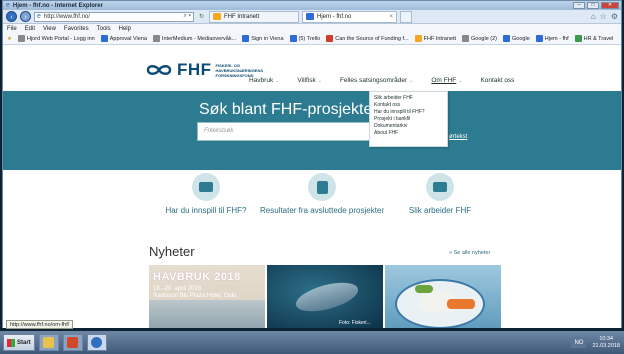 The height and width of the screenshot is (354, 624). Describe the element at coordinates (24, 342) in the screenshot. I see `start-label: Start` at that location.